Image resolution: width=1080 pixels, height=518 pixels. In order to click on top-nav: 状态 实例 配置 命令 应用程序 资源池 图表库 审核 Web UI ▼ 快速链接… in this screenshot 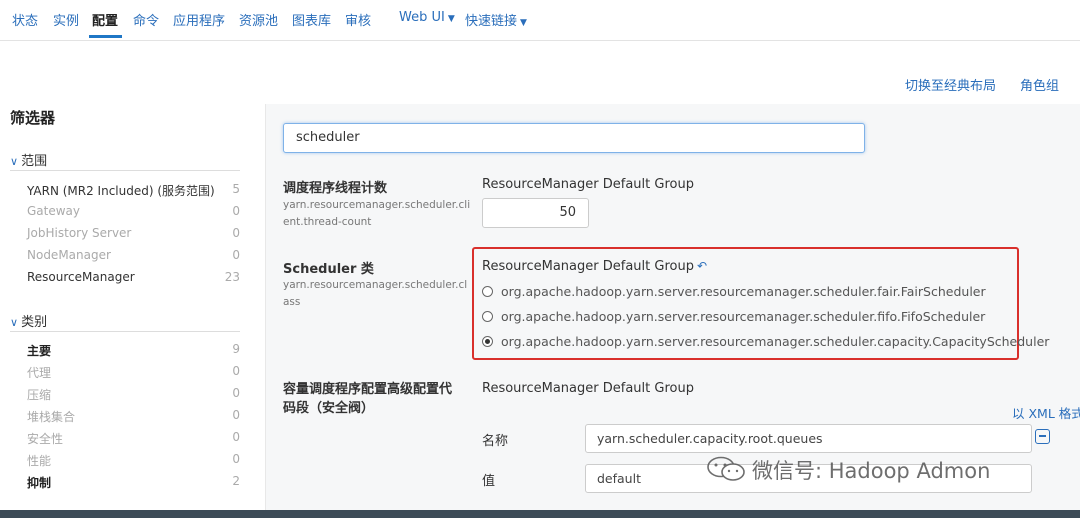, I will do `click(540, 20)`.